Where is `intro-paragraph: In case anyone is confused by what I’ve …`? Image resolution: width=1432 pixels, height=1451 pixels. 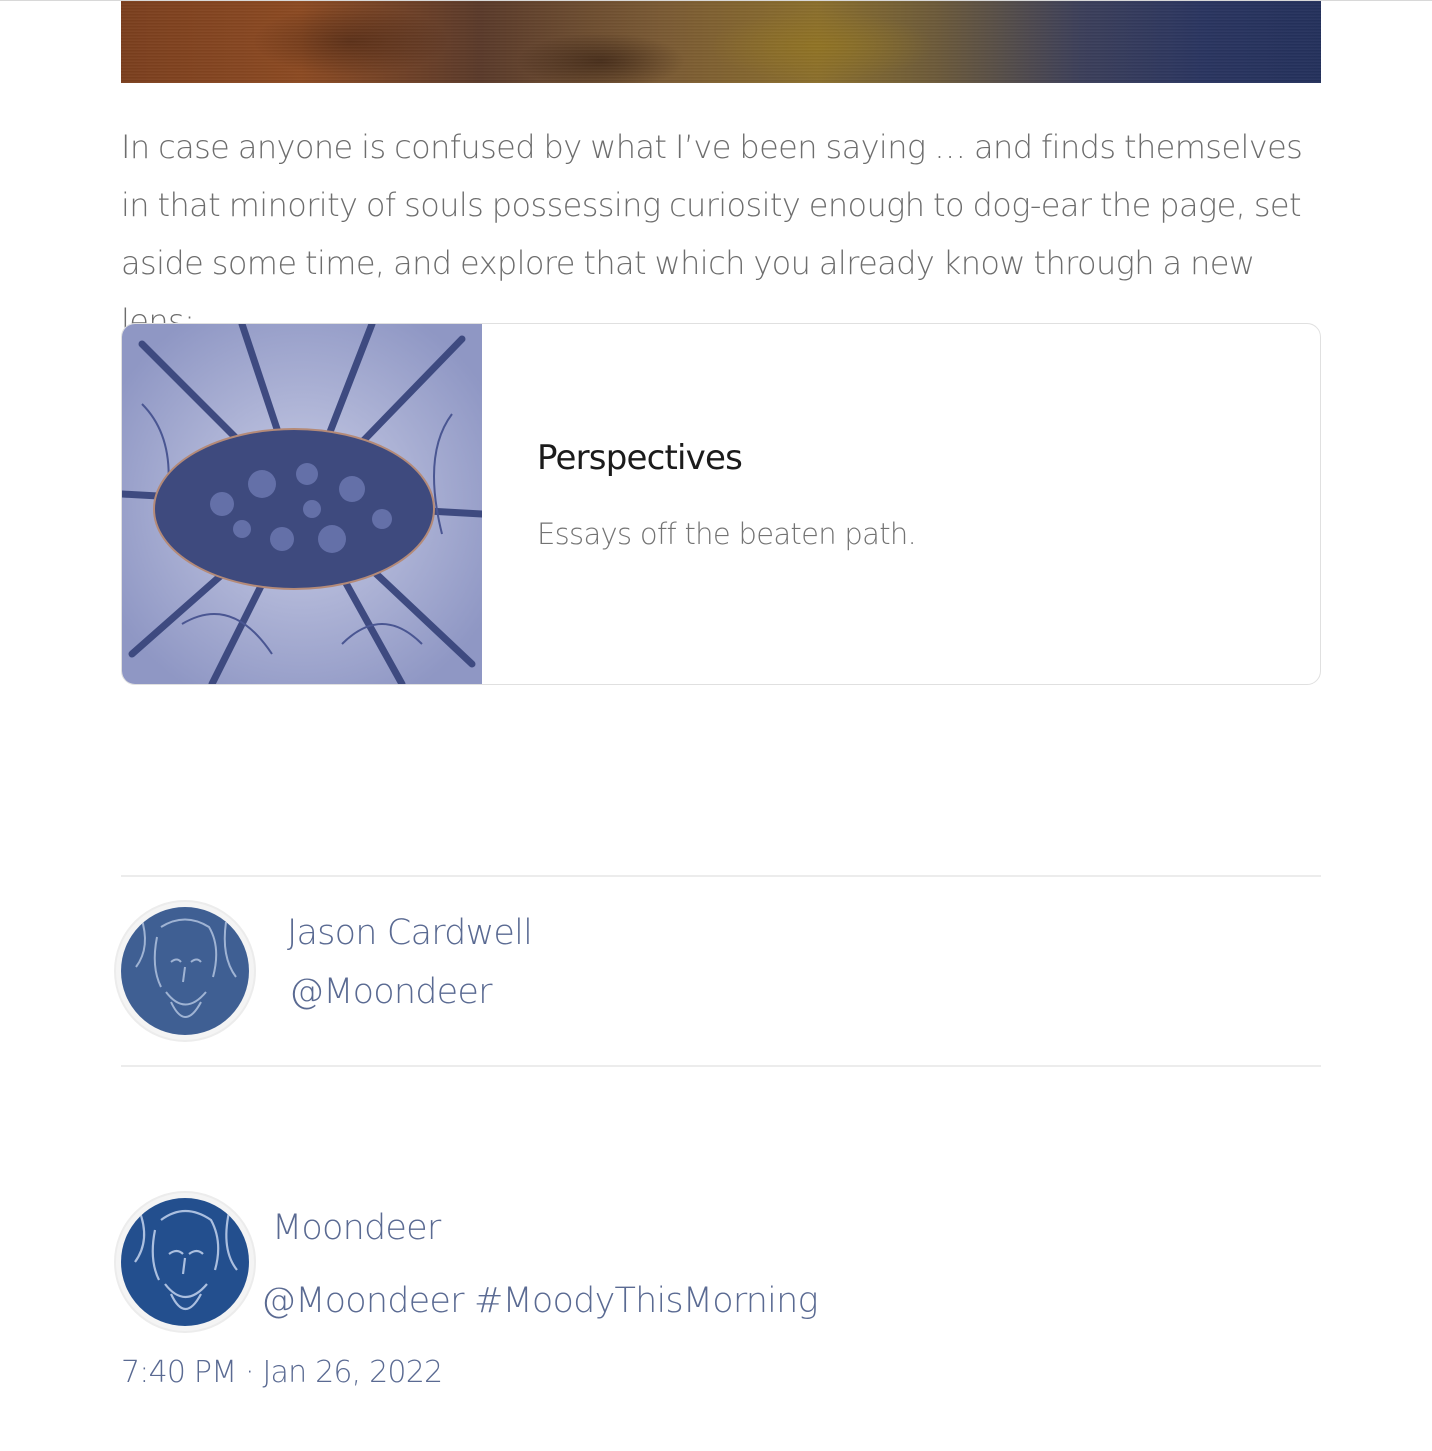 intro-paragraph: In case anyone is confused by what I’ve … is located at coordinates (712, 234).